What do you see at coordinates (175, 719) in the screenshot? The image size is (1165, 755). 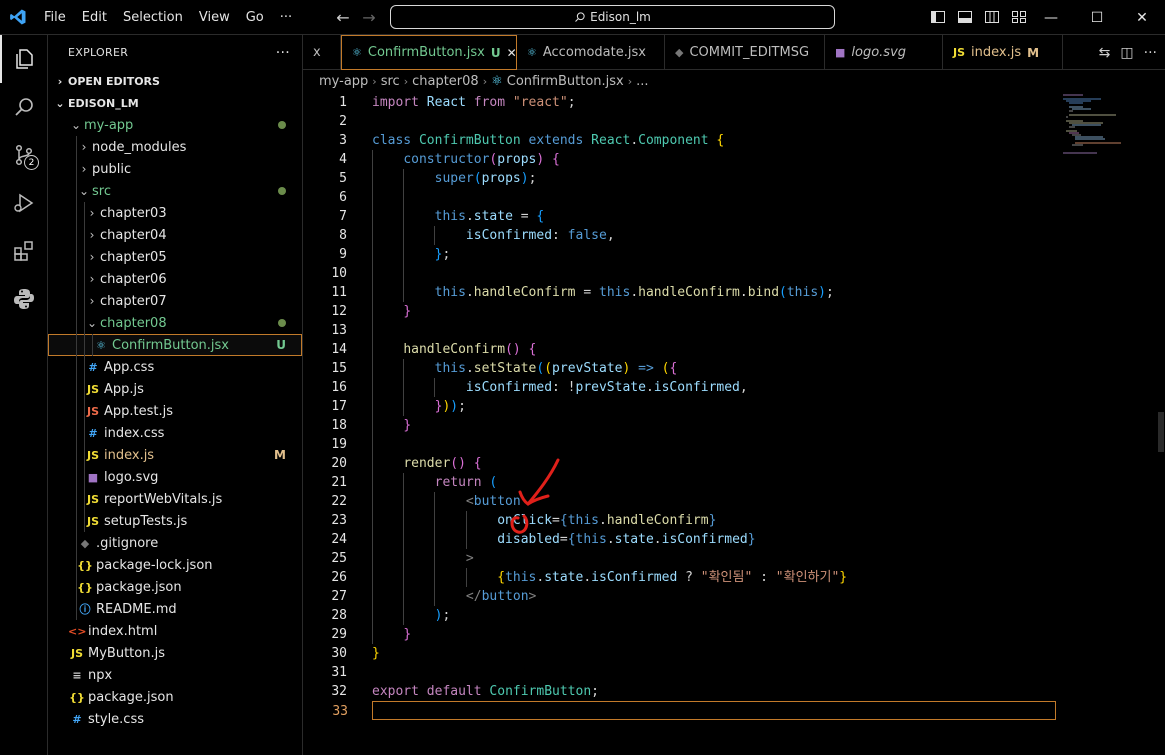 I see `tree-item-style-css: # style.css` at bounding box center [175, 719].